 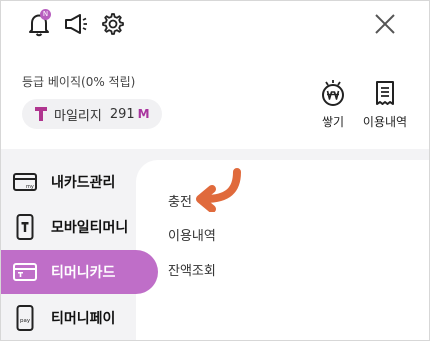 What do you see at coordinates (39, 23) in the screenshot?
I see `notification-button: N` at bounding box center [39, 23].